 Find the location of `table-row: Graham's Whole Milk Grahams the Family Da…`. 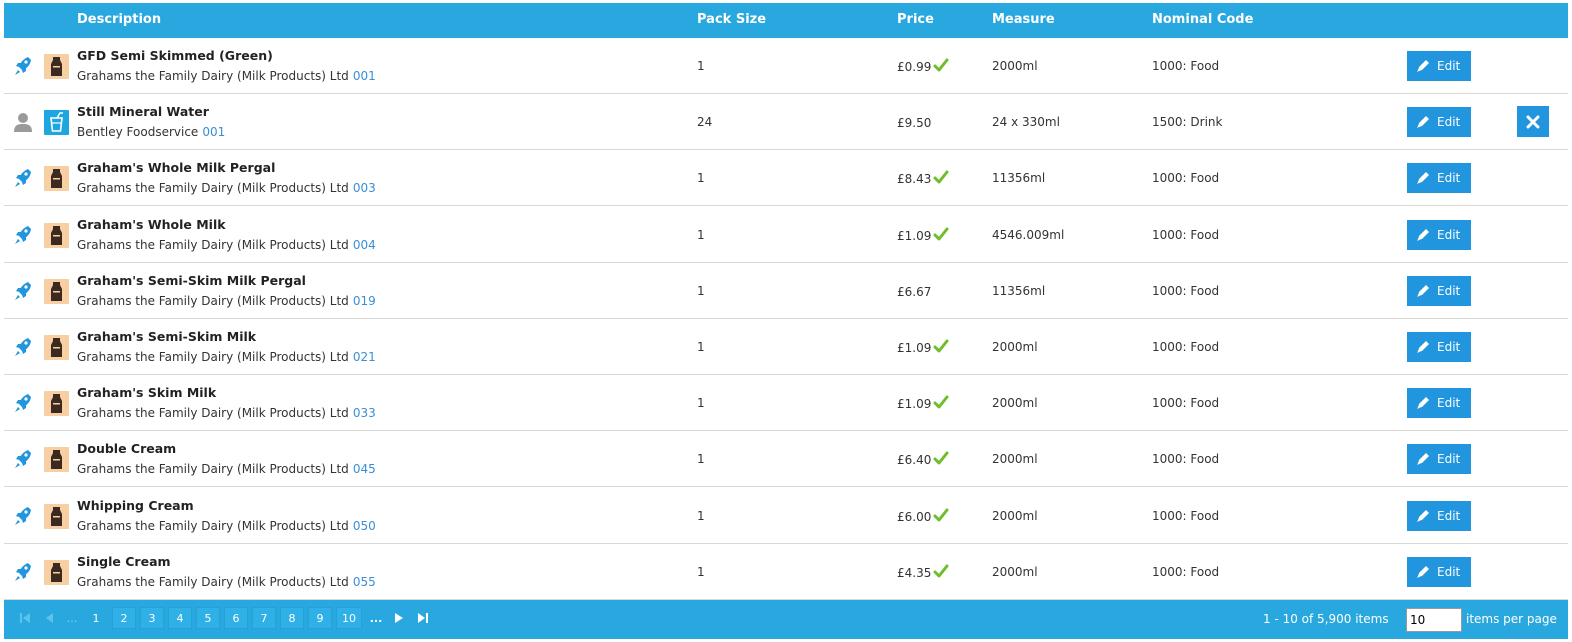

table-row: Graham's Whole Milk Grahams the Family Da… is located at coordinates (786, 235).